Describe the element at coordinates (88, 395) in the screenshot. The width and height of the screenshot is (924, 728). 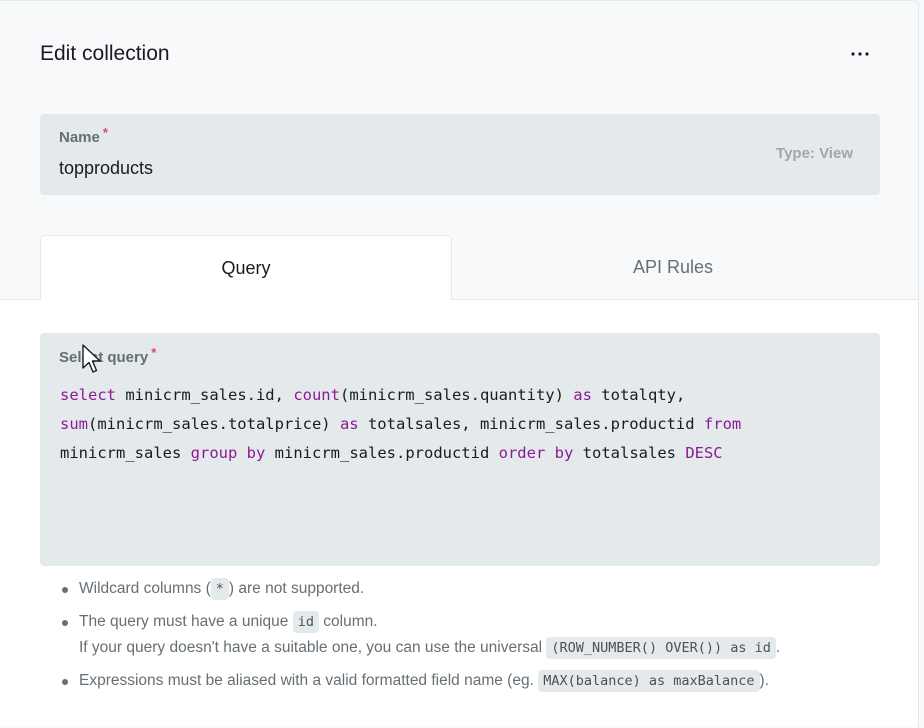
I see `sql-keyword: select` at that location.